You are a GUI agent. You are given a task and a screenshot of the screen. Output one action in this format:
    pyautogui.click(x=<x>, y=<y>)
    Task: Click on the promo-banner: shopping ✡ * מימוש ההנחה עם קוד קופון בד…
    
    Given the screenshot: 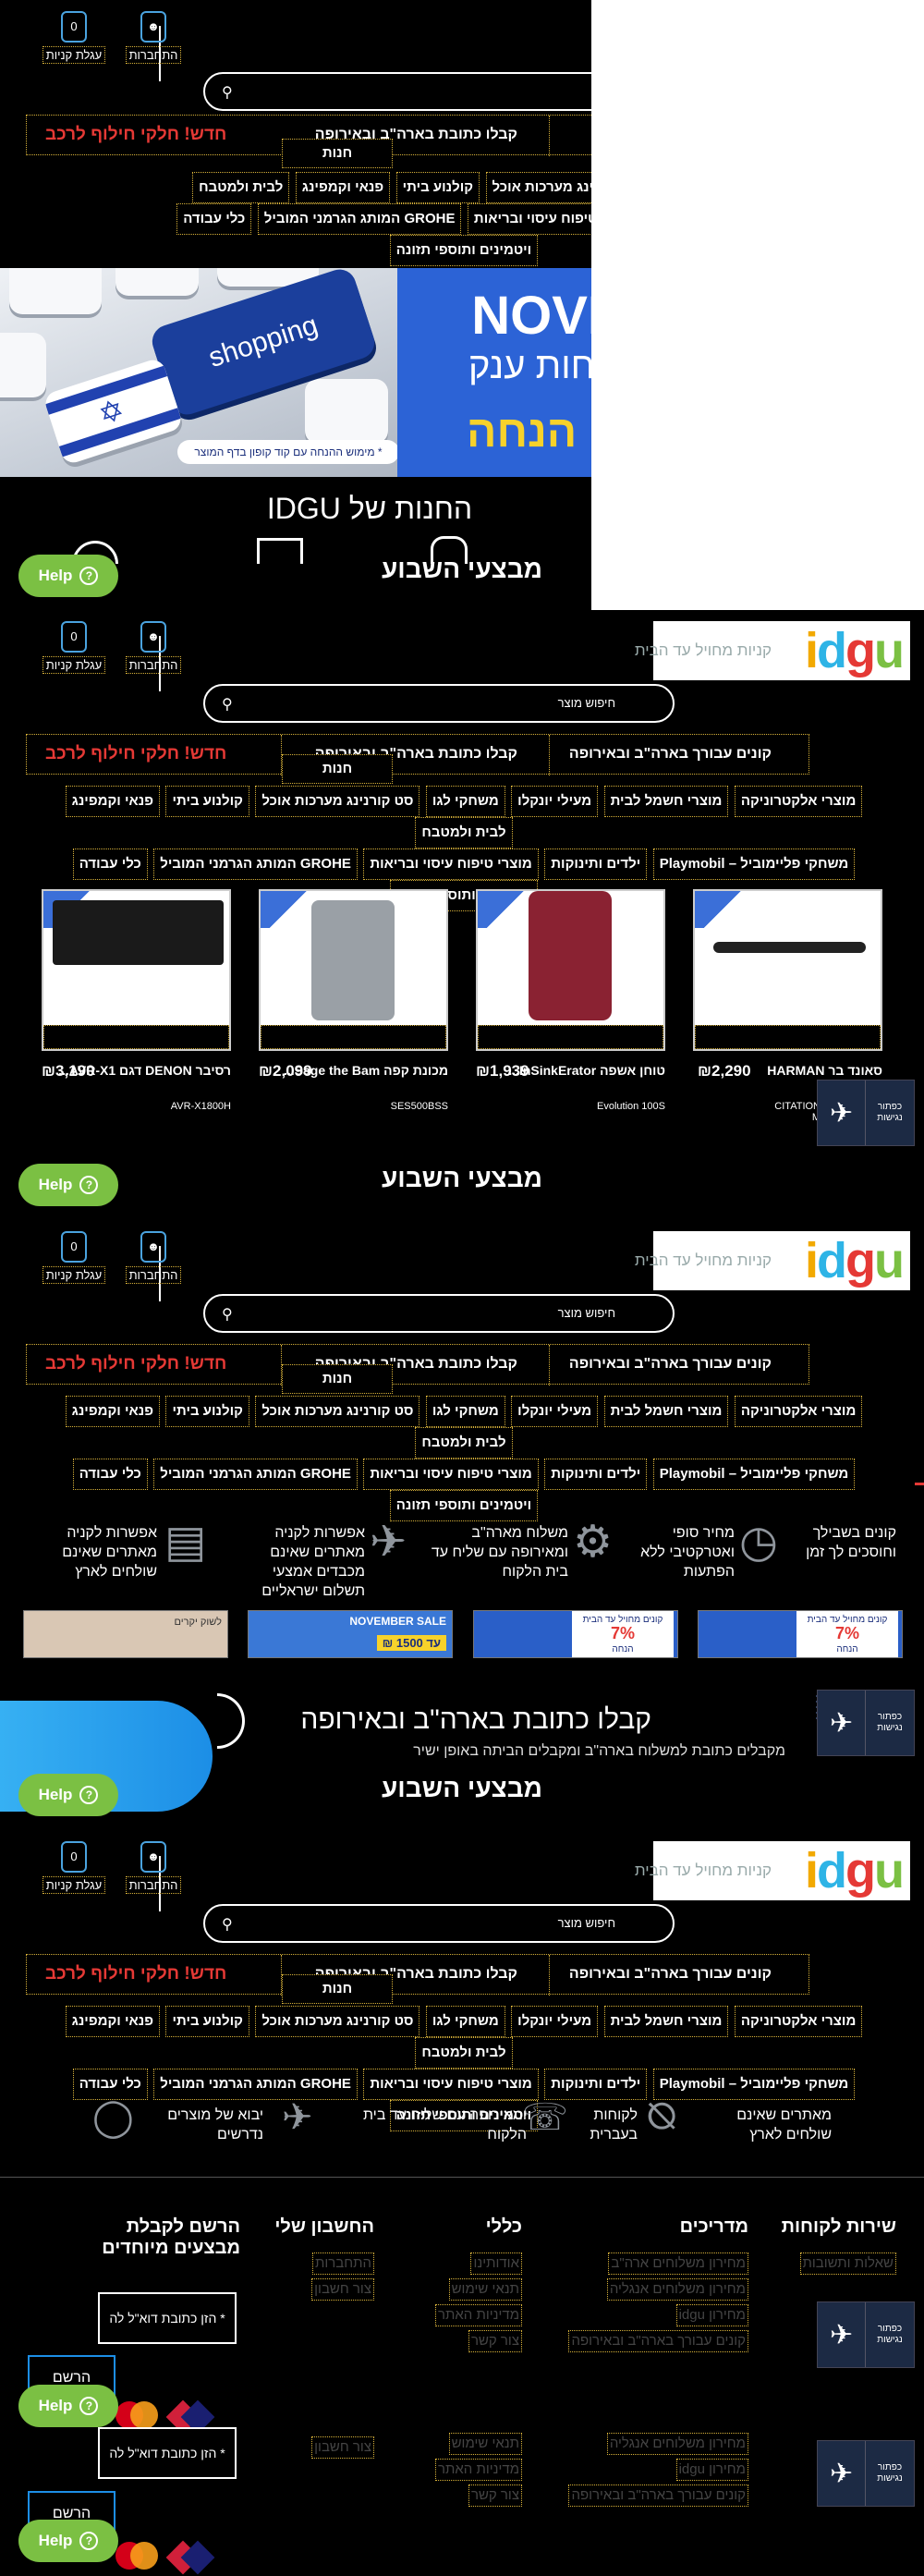 What is the action you would take?
    pyautogui.click(x=295, y=372)
    